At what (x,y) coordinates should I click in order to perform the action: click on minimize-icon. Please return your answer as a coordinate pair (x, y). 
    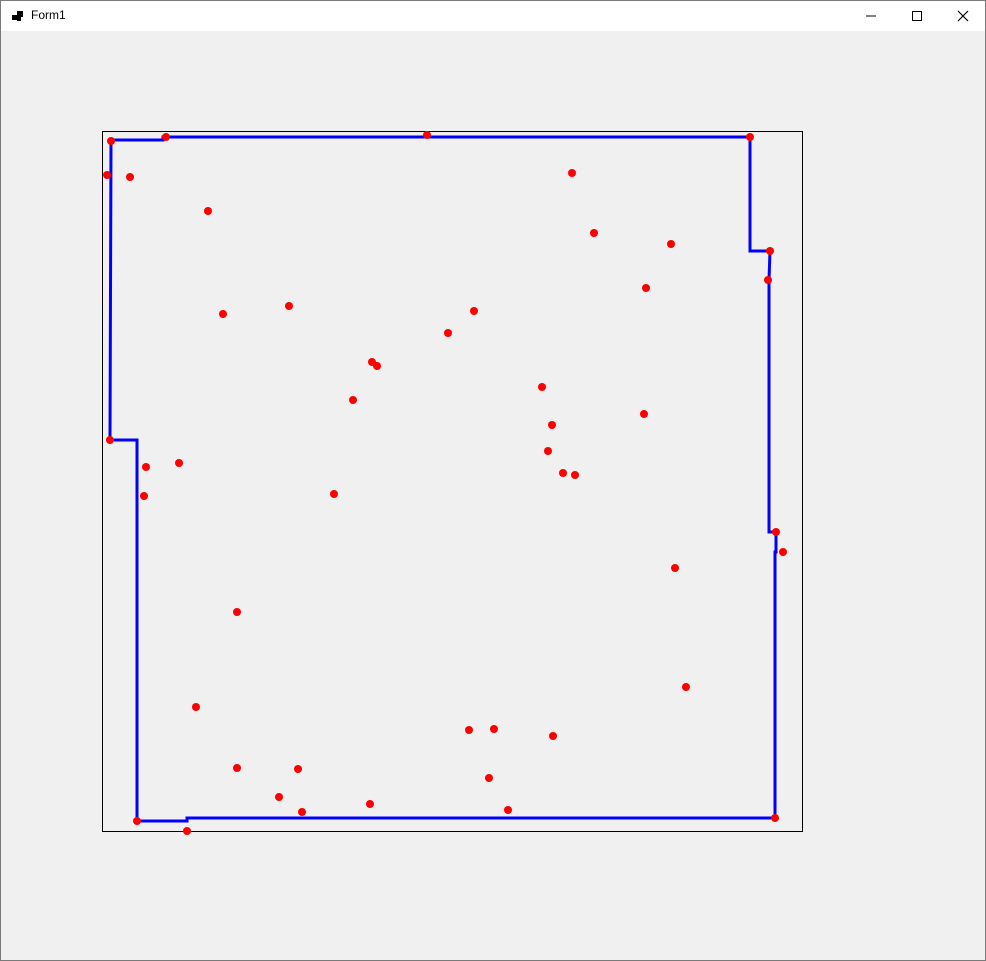
    Looking at the image, I should click on (871, 16).